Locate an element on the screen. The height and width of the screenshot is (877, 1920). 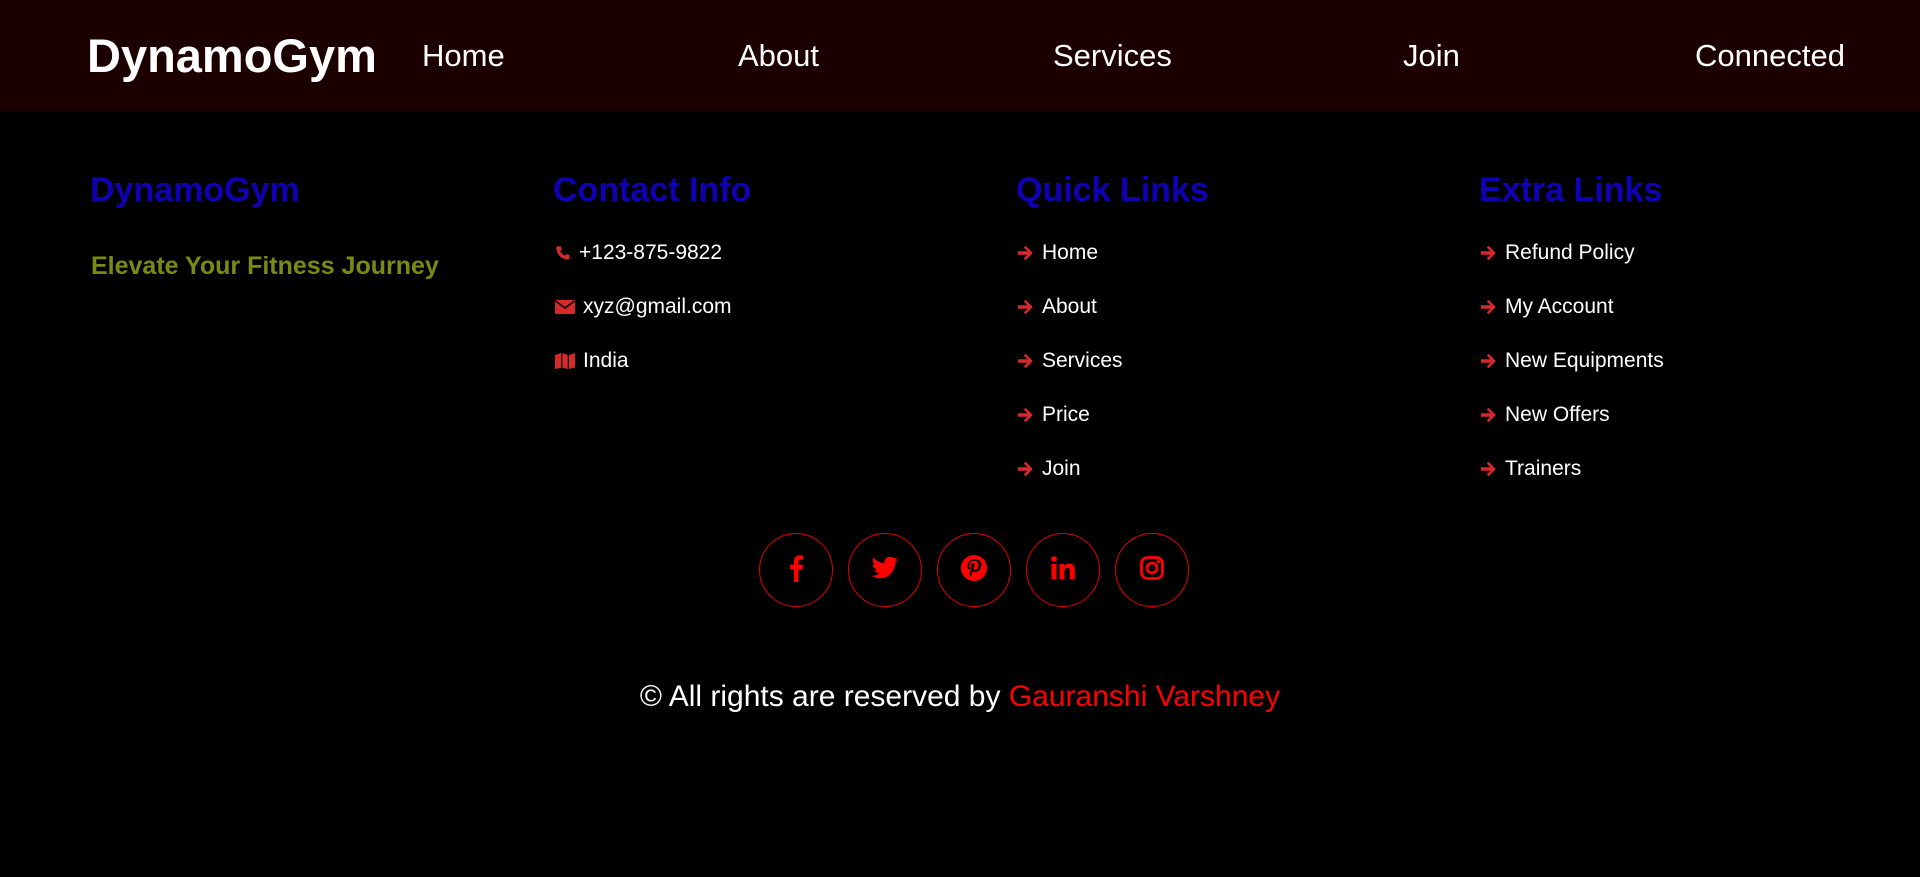
quick-link-about: About is located at coordinates (1056, 307).